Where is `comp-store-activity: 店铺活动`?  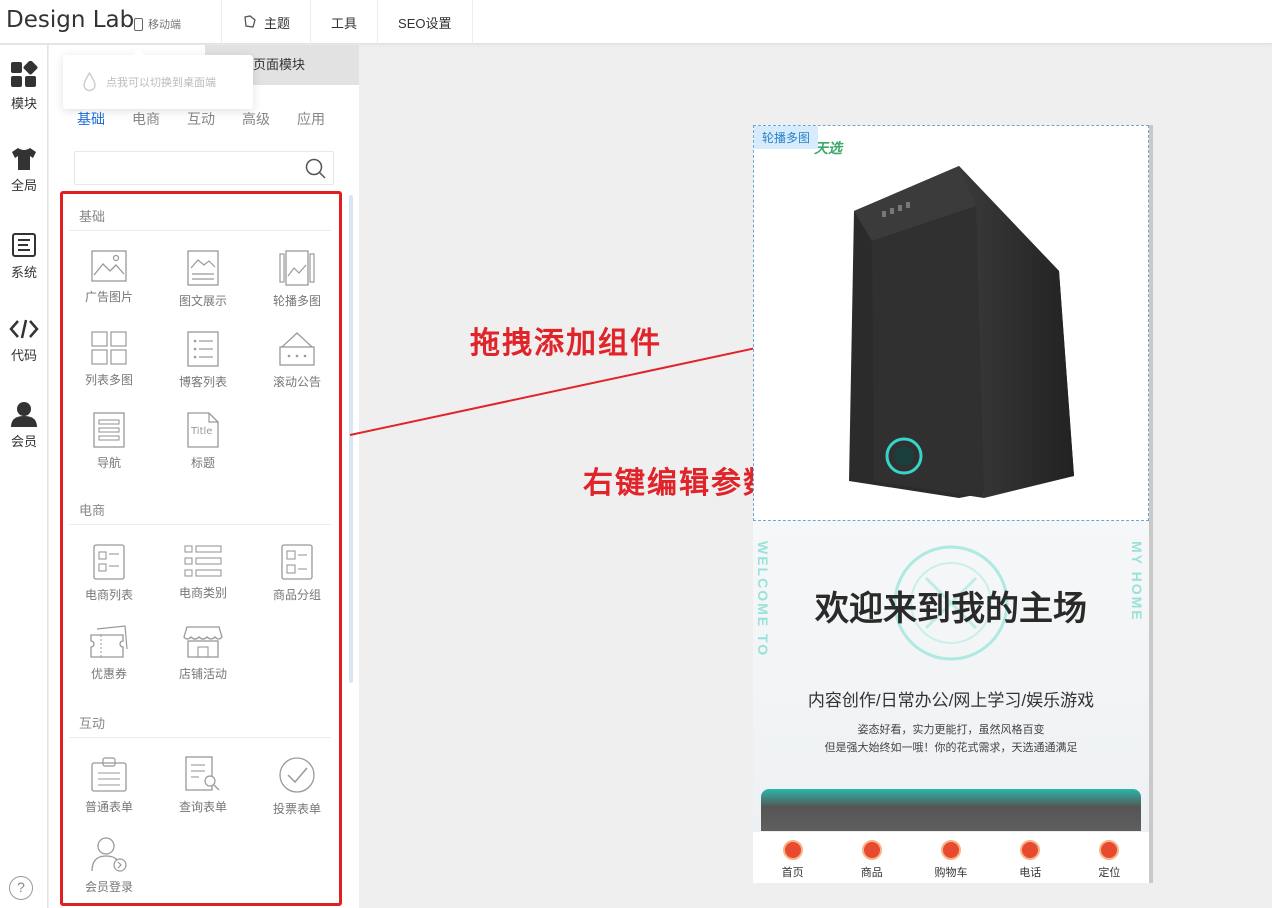 comp-store-activity: 店铺活动 is located at coordinates (203, 653).